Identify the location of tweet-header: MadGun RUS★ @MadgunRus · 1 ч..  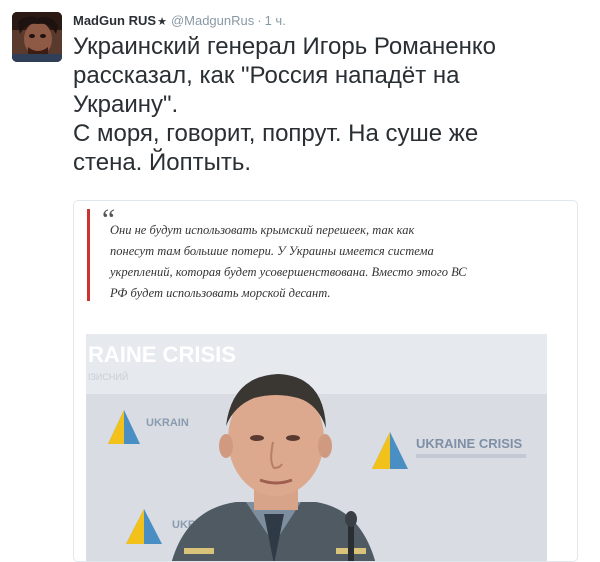
(179, 21).